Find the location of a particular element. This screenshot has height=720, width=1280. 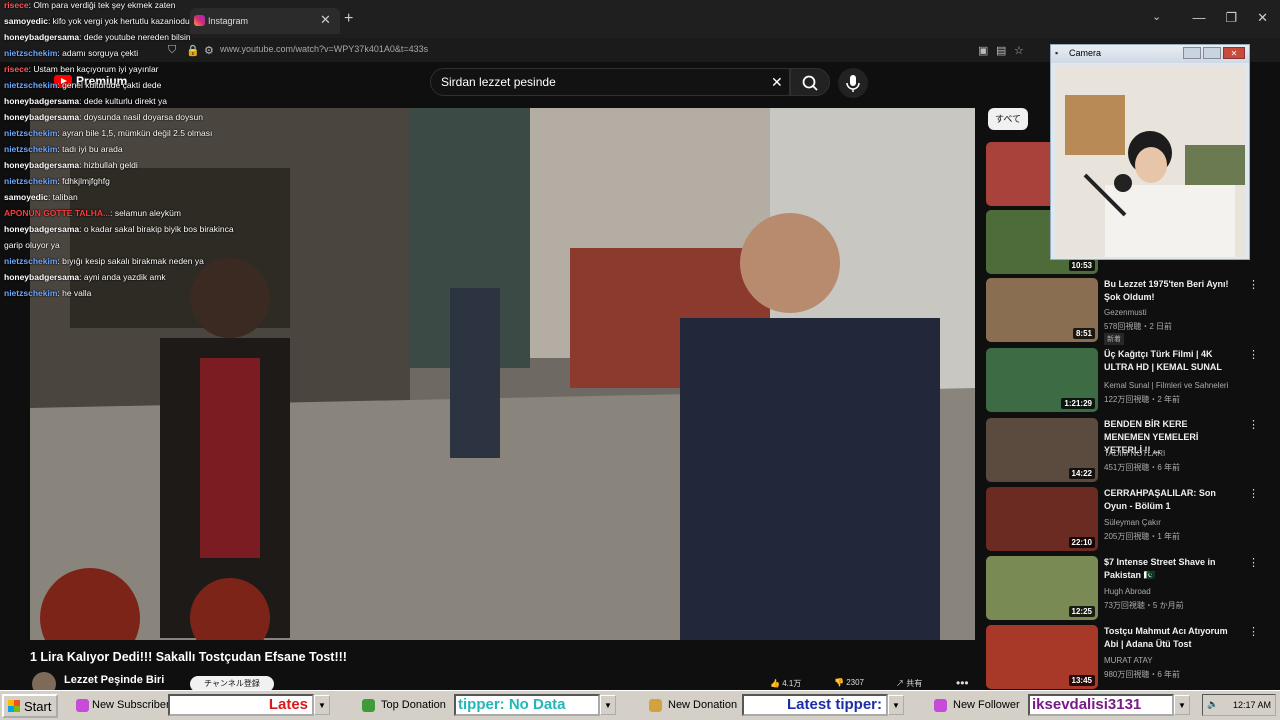

video-thumbnail: 12:25 is located at coordinates (1042, 588).